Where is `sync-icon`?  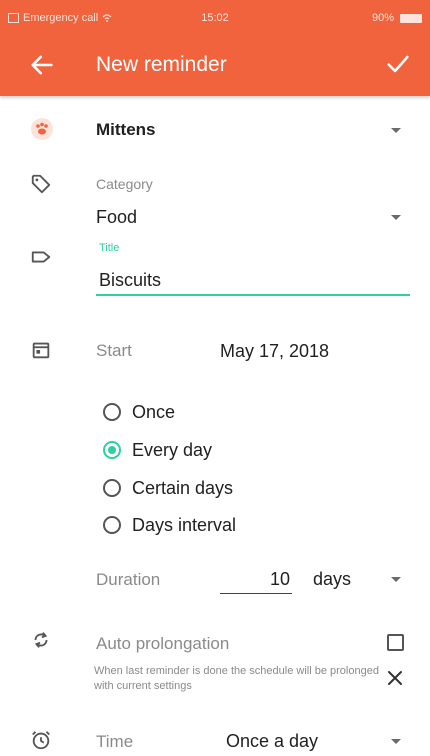
sync-icon is located at coordinates (41, 640).